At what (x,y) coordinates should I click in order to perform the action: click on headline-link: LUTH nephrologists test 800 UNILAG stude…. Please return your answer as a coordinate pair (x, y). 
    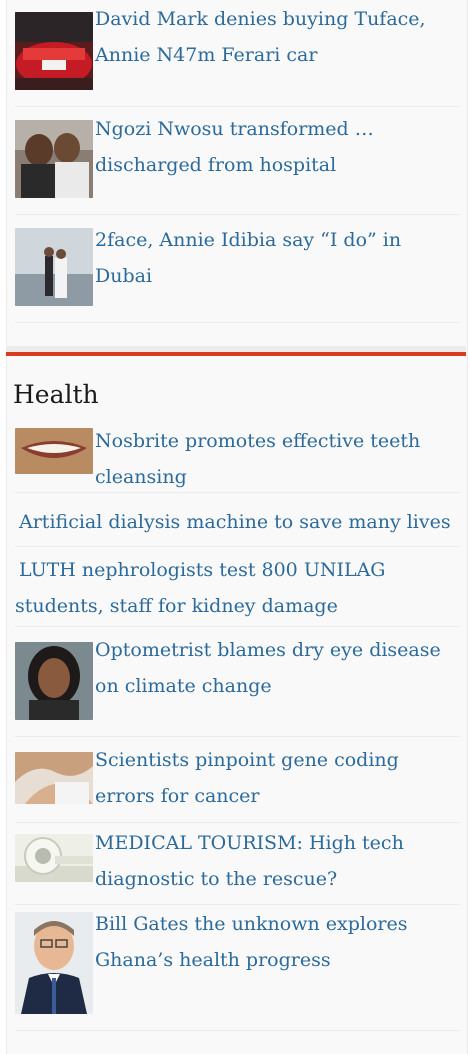
    Looking at the image, I should click on (237, 588).